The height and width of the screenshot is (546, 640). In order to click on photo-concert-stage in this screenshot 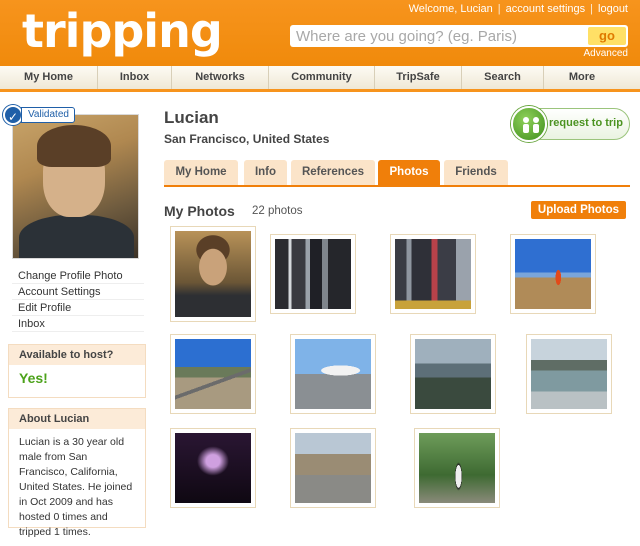, I will do `click(213, 468)`.